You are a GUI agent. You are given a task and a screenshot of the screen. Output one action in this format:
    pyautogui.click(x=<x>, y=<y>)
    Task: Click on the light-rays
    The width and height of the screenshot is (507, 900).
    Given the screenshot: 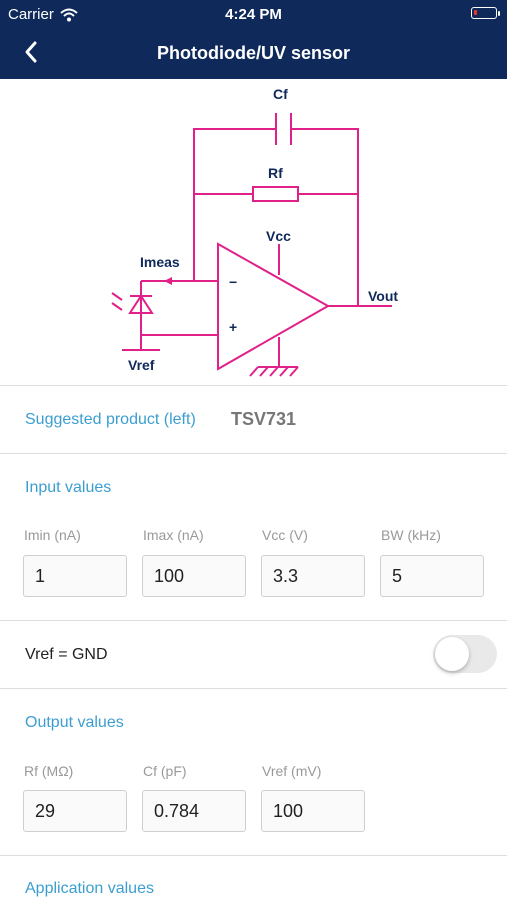 What is the action you would take?
    pyautogui.click(x=117, y=301)
    